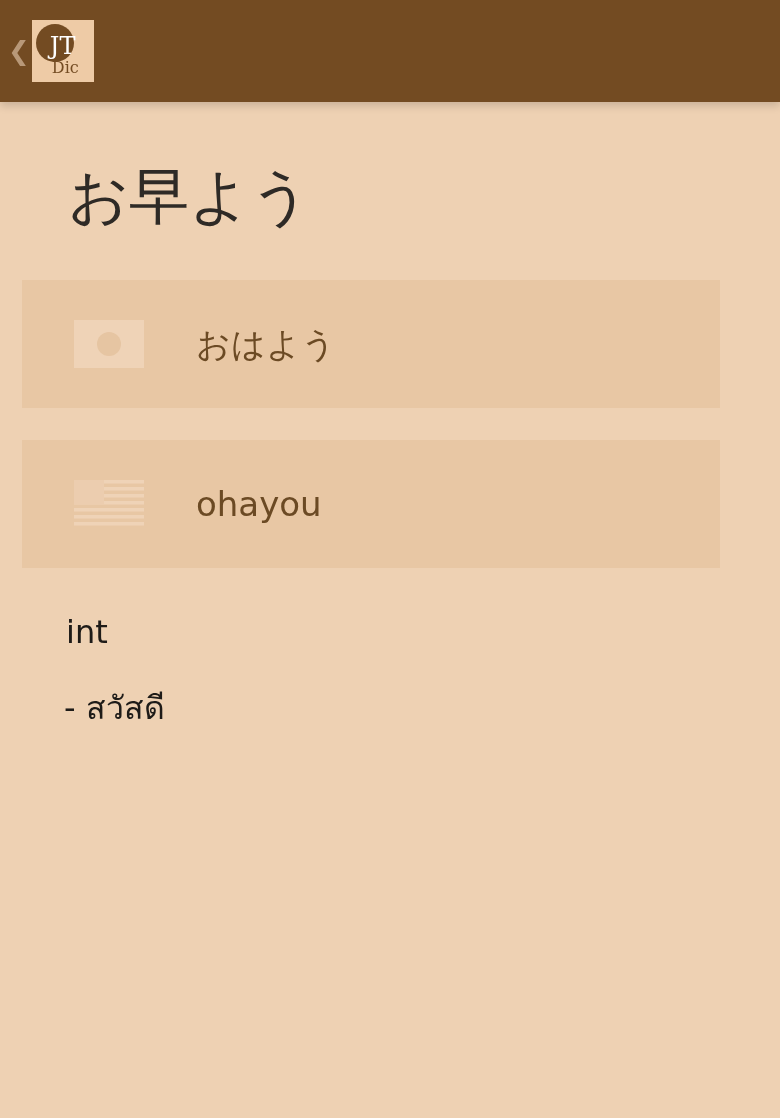  I want to click on reading-text: おはよう, so click(266, 344).